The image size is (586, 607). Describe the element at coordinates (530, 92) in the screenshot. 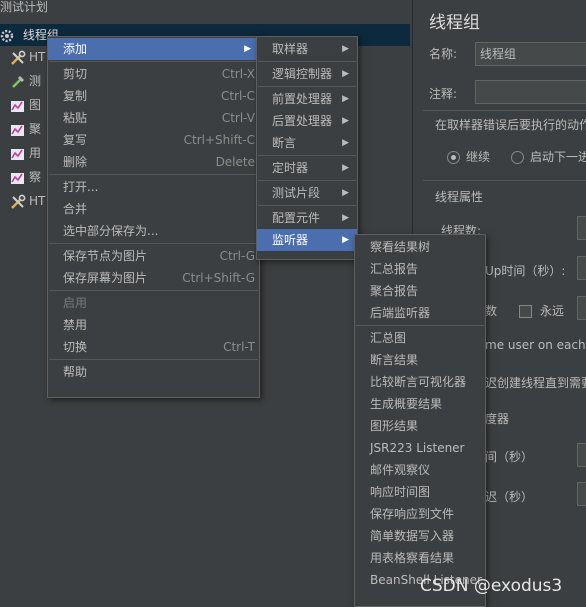

I see `comment-field` at that location.